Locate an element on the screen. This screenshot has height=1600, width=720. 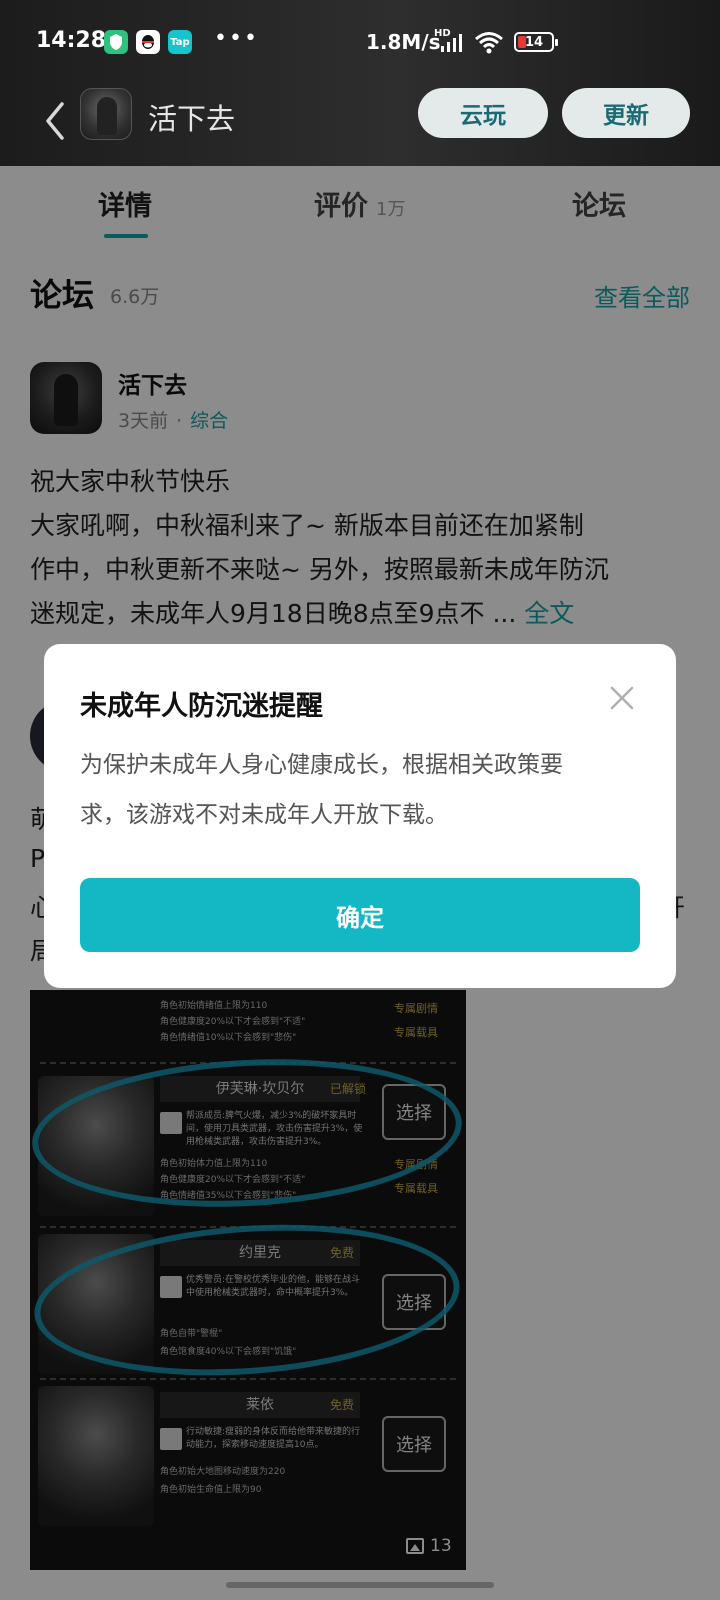
dialog-title: 未成年人防沉迷提醒 is located at coordinates (201, 706).